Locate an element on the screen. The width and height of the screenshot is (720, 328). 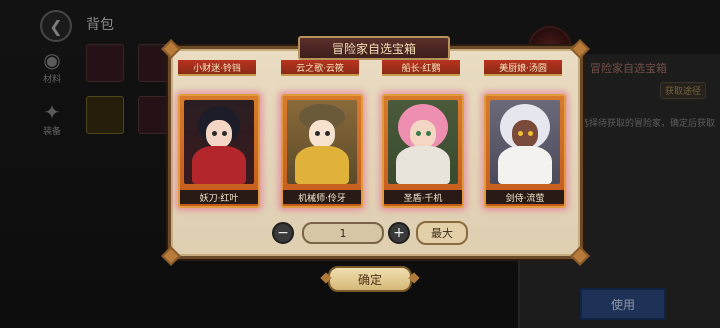
character-option-top: 小财迷·铃铛 is located at coordinates (217, 68).